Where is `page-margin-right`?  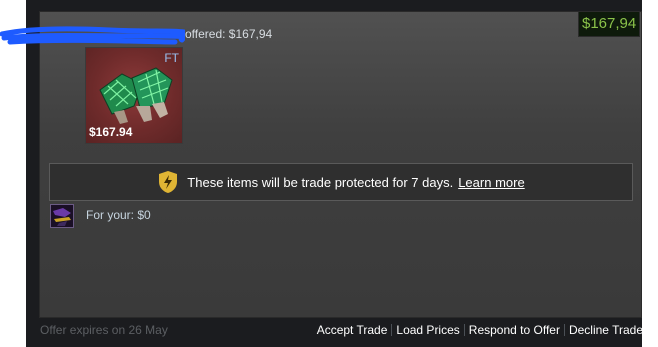
page-margin-right is located at coordinates (650, 173).